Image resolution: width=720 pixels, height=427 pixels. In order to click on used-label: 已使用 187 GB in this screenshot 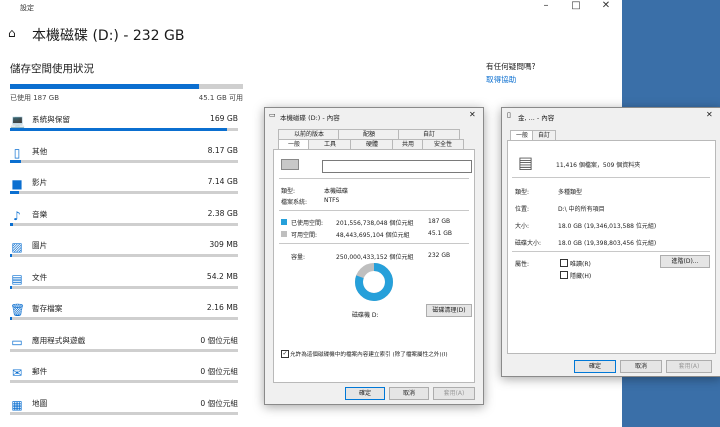, I will do `click(35, 98)`.